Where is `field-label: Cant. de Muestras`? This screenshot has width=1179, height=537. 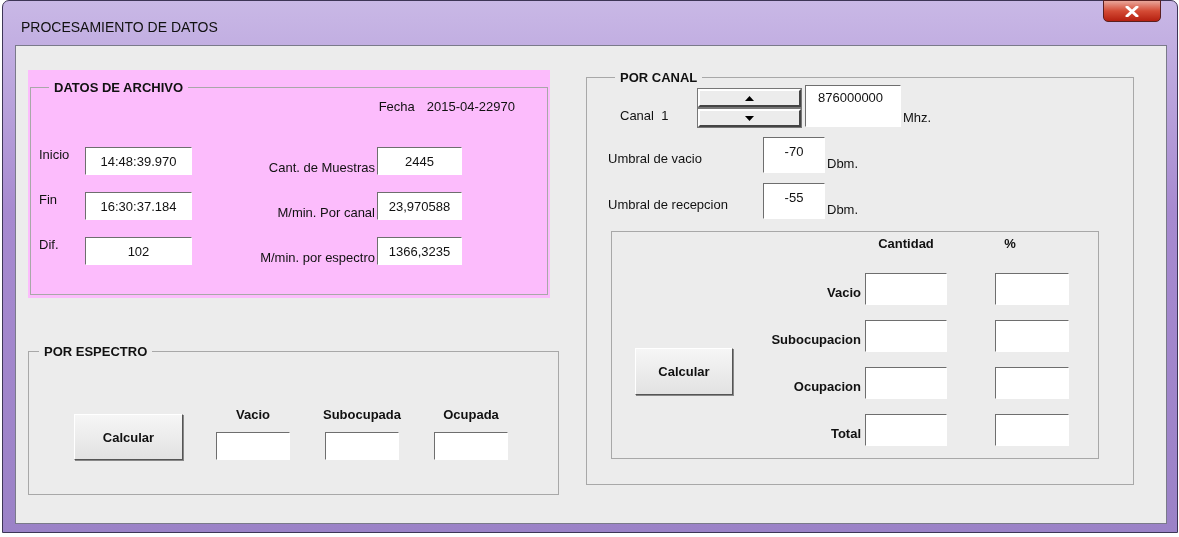
field-label: Cant. de Muestras is located at coordinates (321, 167).